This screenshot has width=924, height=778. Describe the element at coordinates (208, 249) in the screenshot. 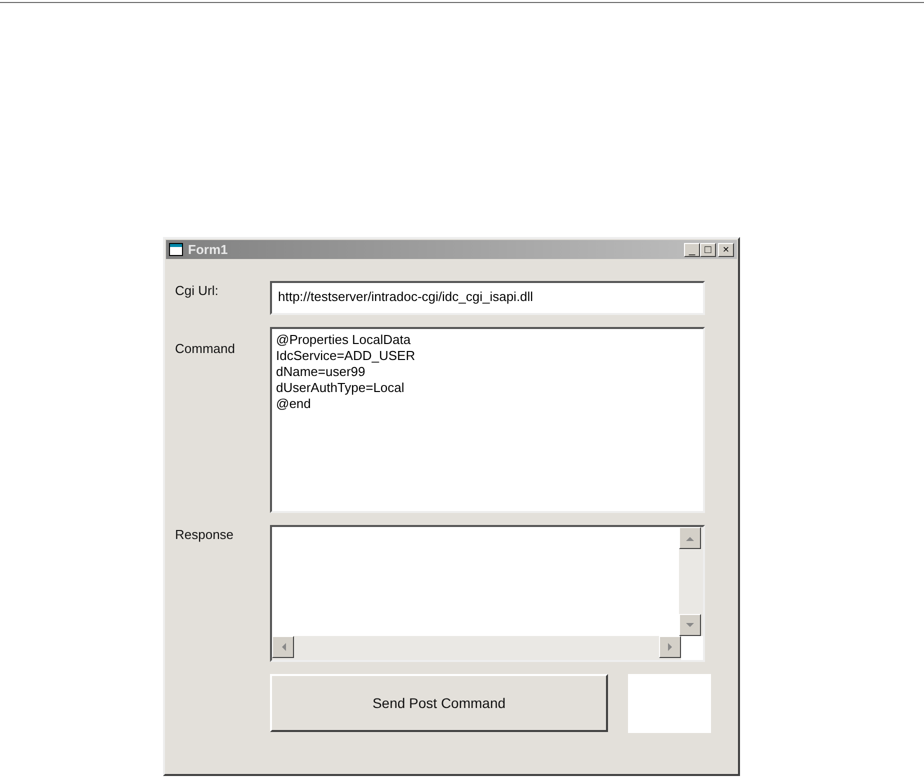

I see `window-title: Form1` at that location.